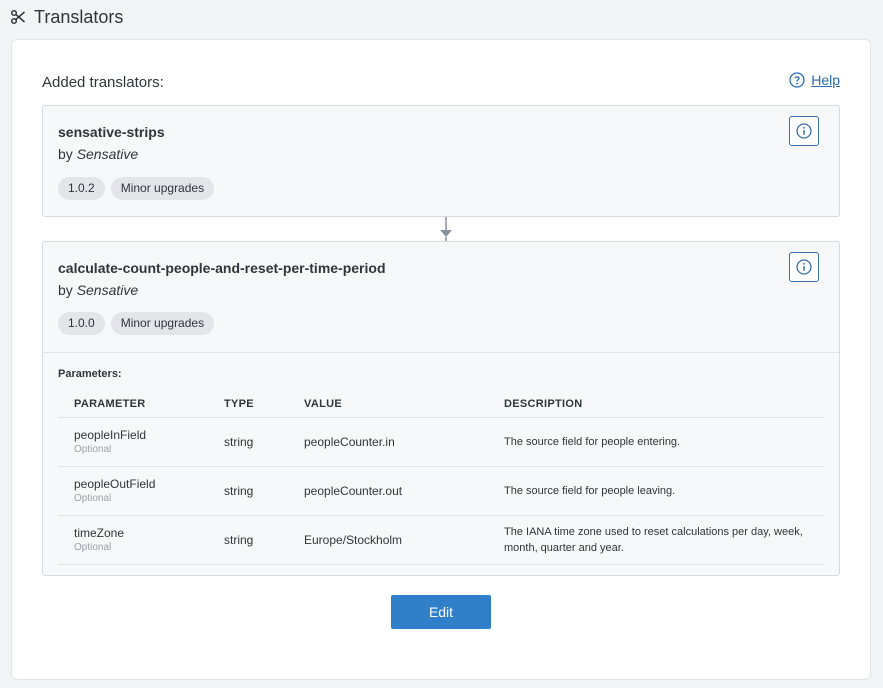 This screenshot has width=883, height=688. Describe the element at coordinates (441, 612) in the screenshot. I see `edit-button: Edit` at that location.